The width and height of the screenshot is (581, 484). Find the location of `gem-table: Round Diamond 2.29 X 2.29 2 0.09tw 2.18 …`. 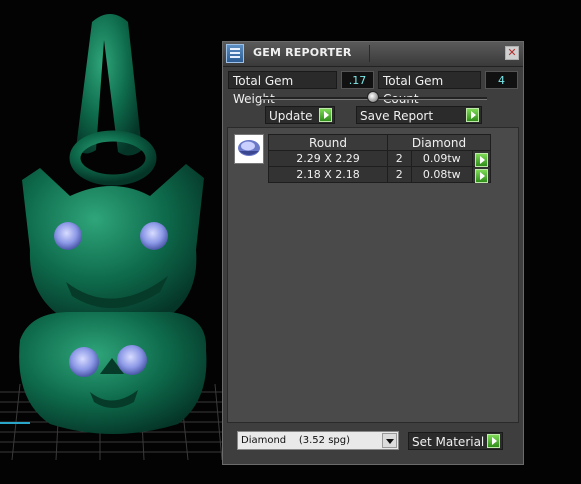

gem-table: Round Diamond 2.29 X 2.29 2 0.09tw 2.18 … is located at coordinates (379, 158).